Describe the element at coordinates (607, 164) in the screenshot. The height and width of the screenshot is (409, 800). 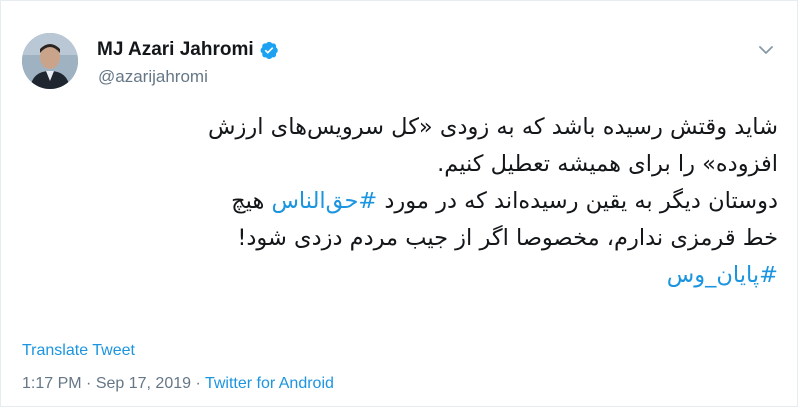
I see `tweet-line-2: افزوده» را برای همیشه تعطیل کنیم.` at that location.